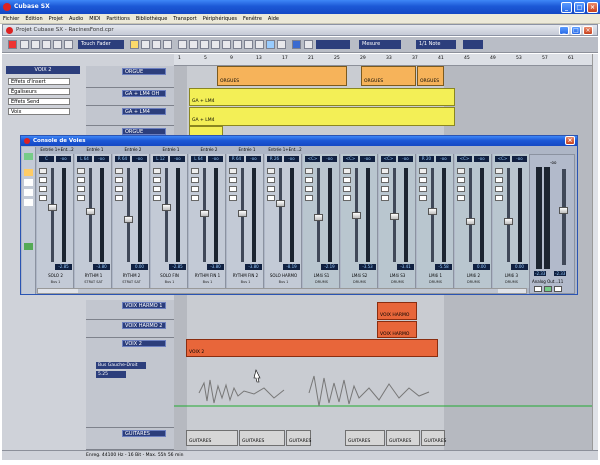 The image size is (600, 465). What do you see at coordinates (296, 44) in the screenshot?
I see `autoscroll-button` at bounding box center [296, 44].